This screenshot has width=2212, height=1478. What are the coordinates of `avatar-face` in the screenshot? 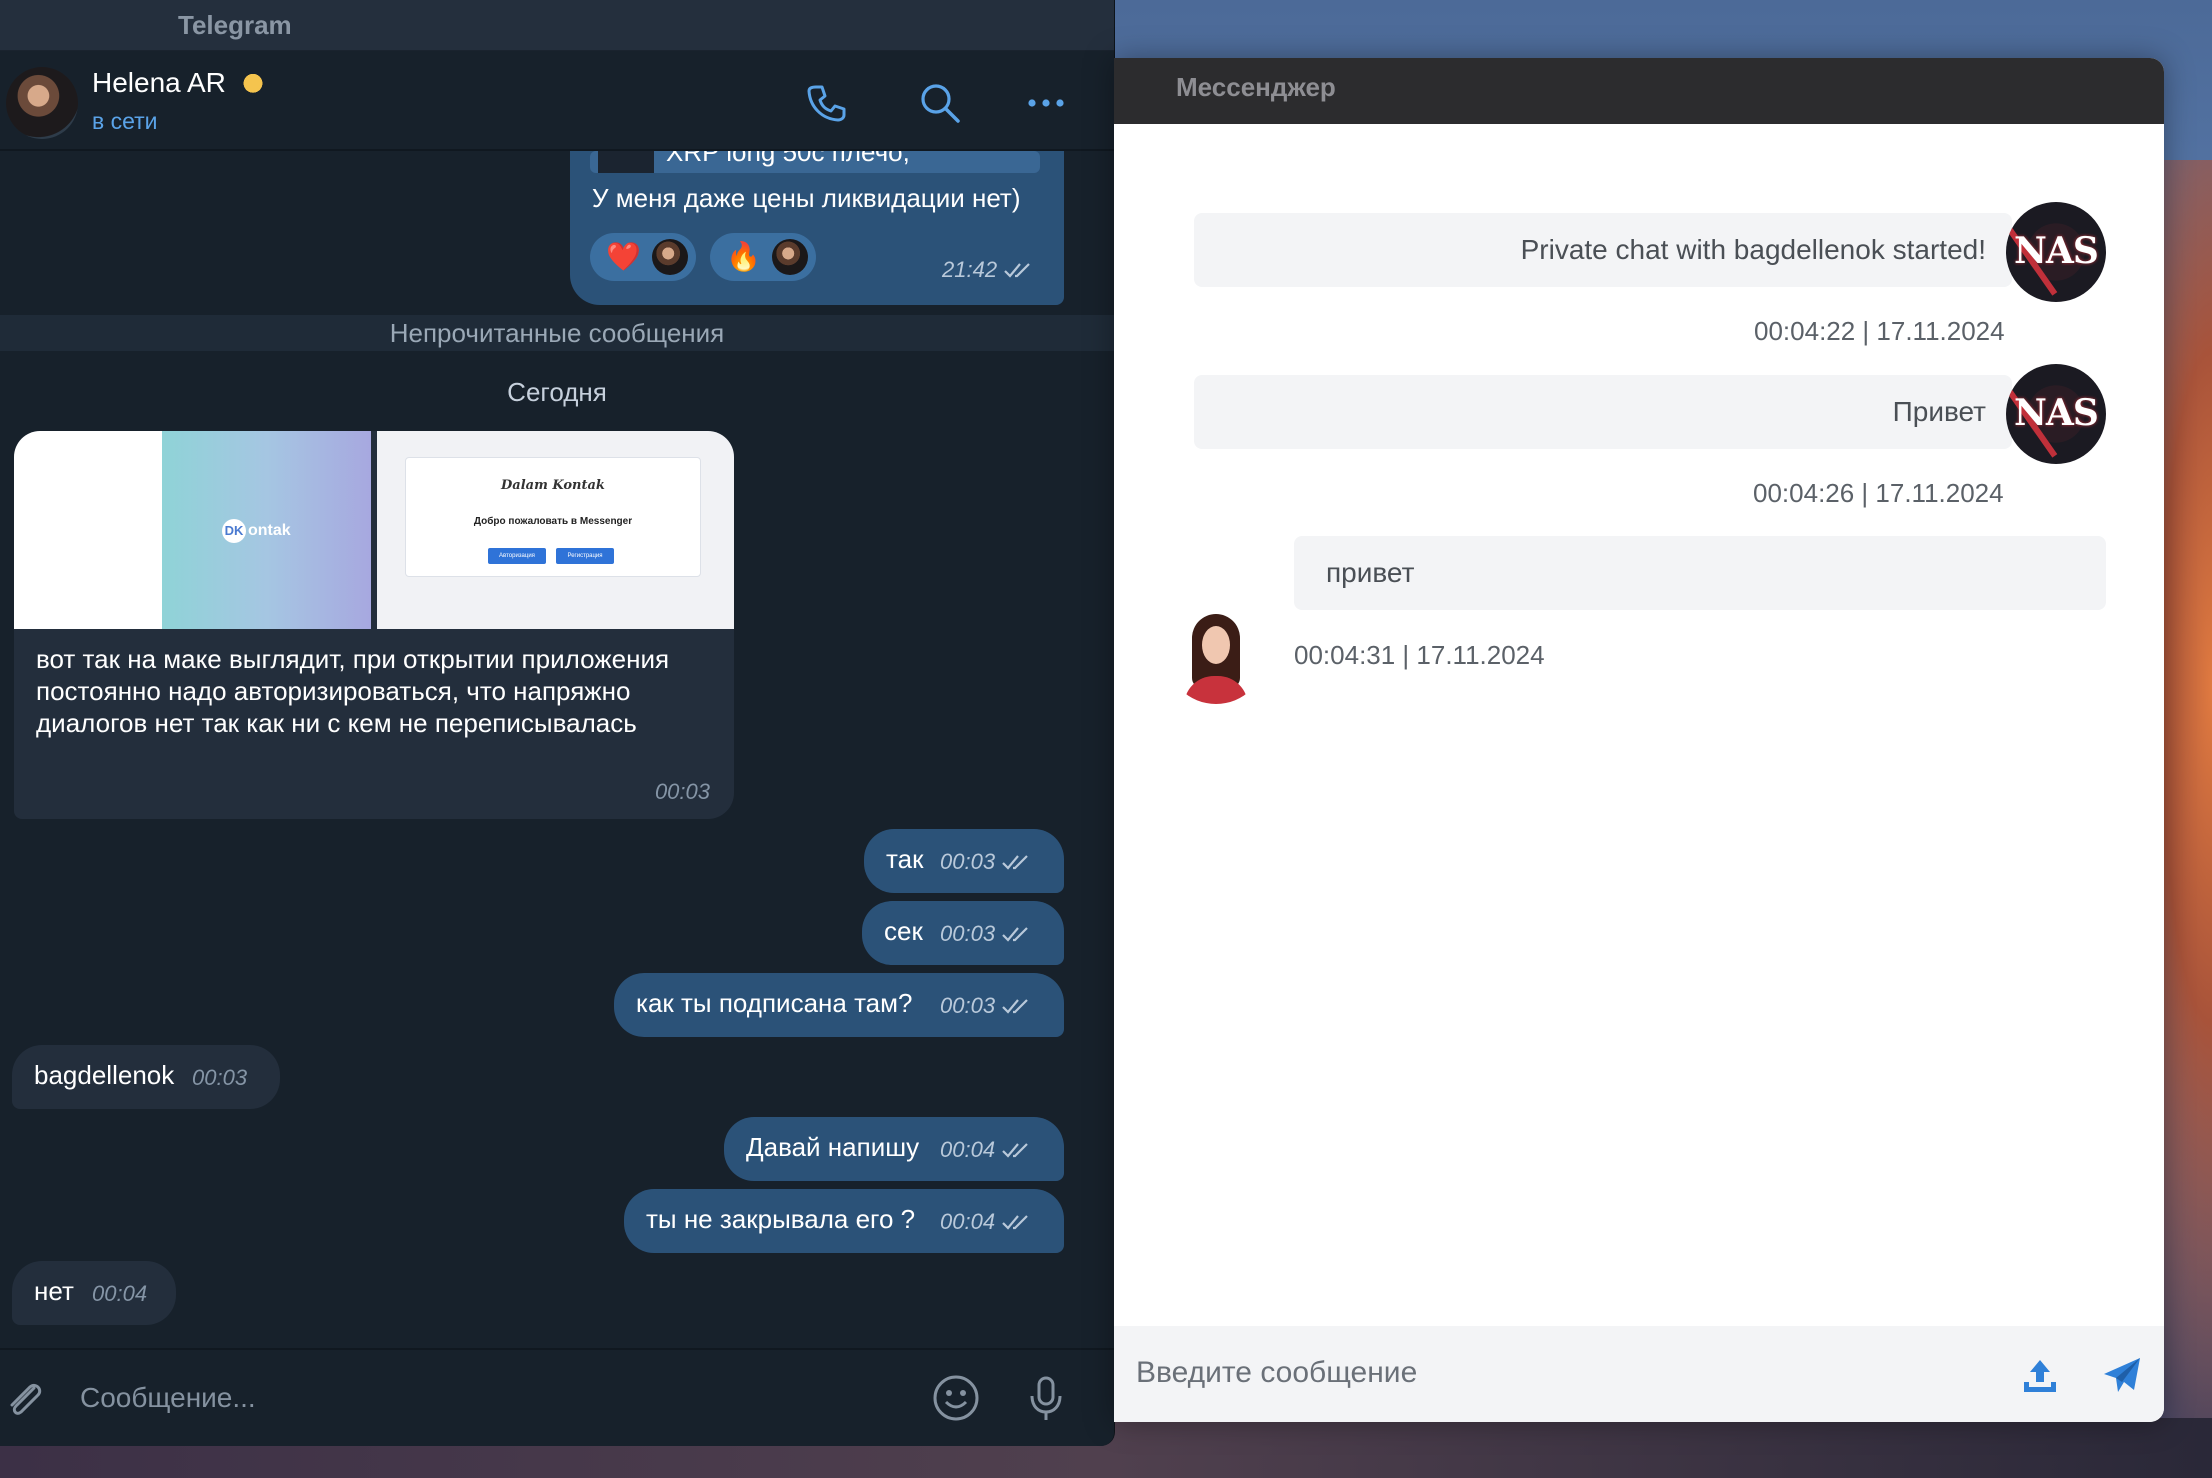 It's located at (1216, 645).